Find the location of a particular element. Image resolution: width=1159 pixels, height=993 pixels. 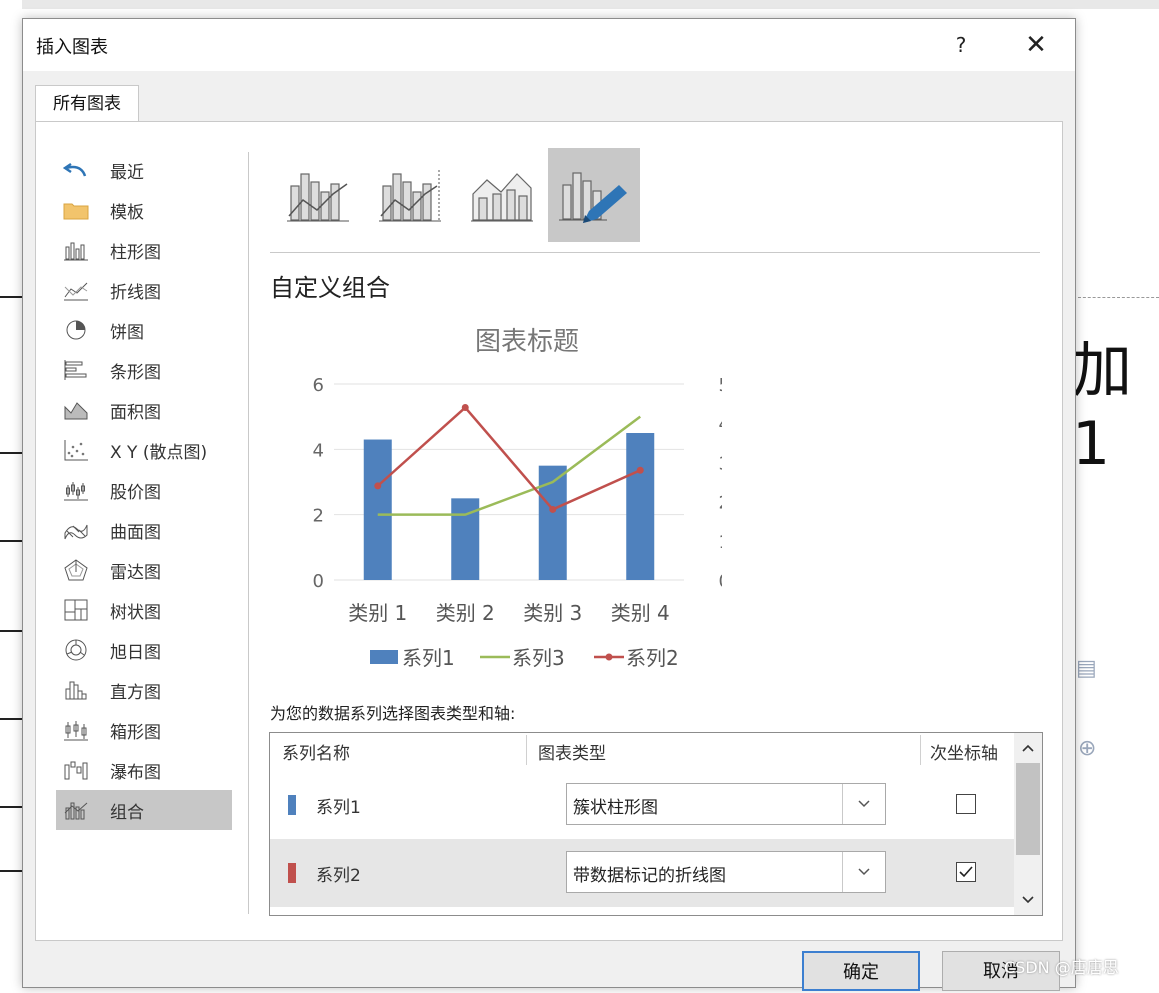

chart-type-value: 带数据标记的折线图 is located at coordinates (649, 876).